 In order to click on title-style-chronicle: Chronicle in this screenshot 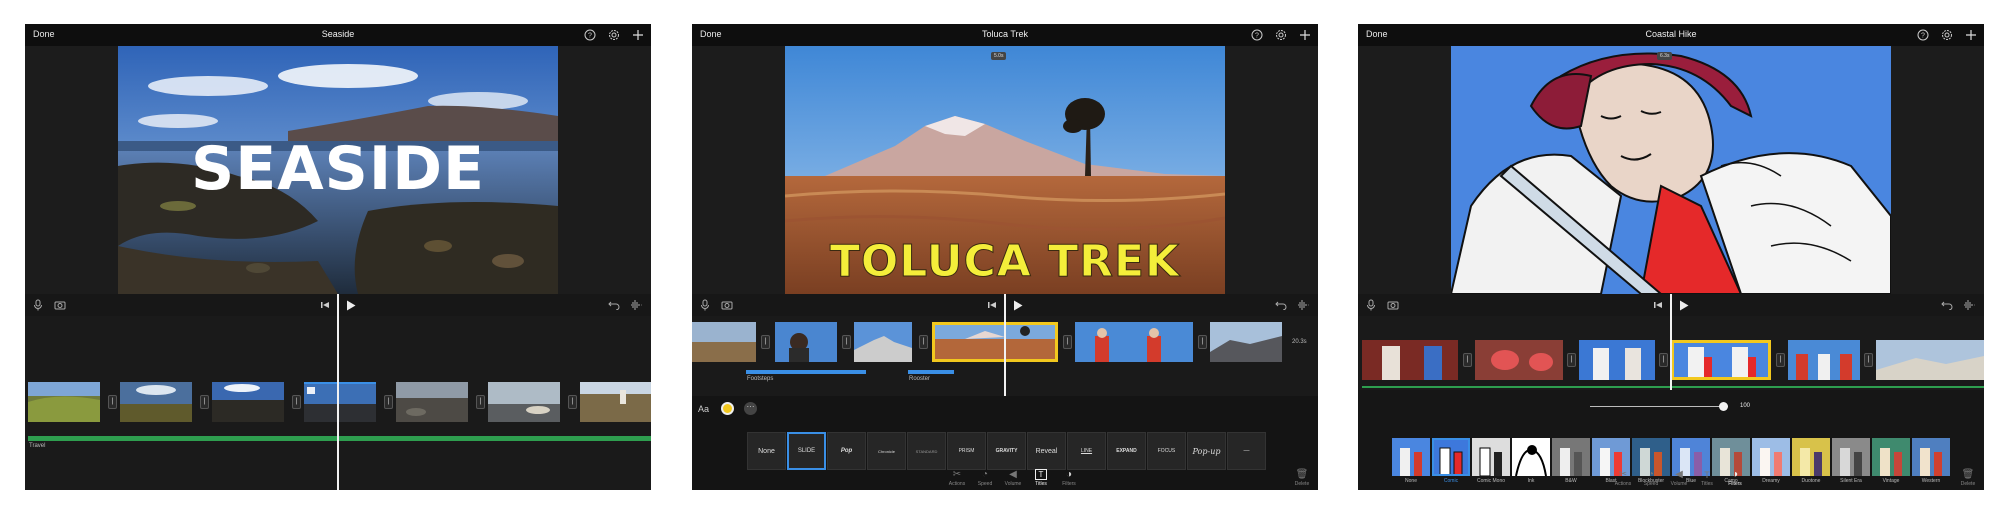, I will do `click(886, 451)`.